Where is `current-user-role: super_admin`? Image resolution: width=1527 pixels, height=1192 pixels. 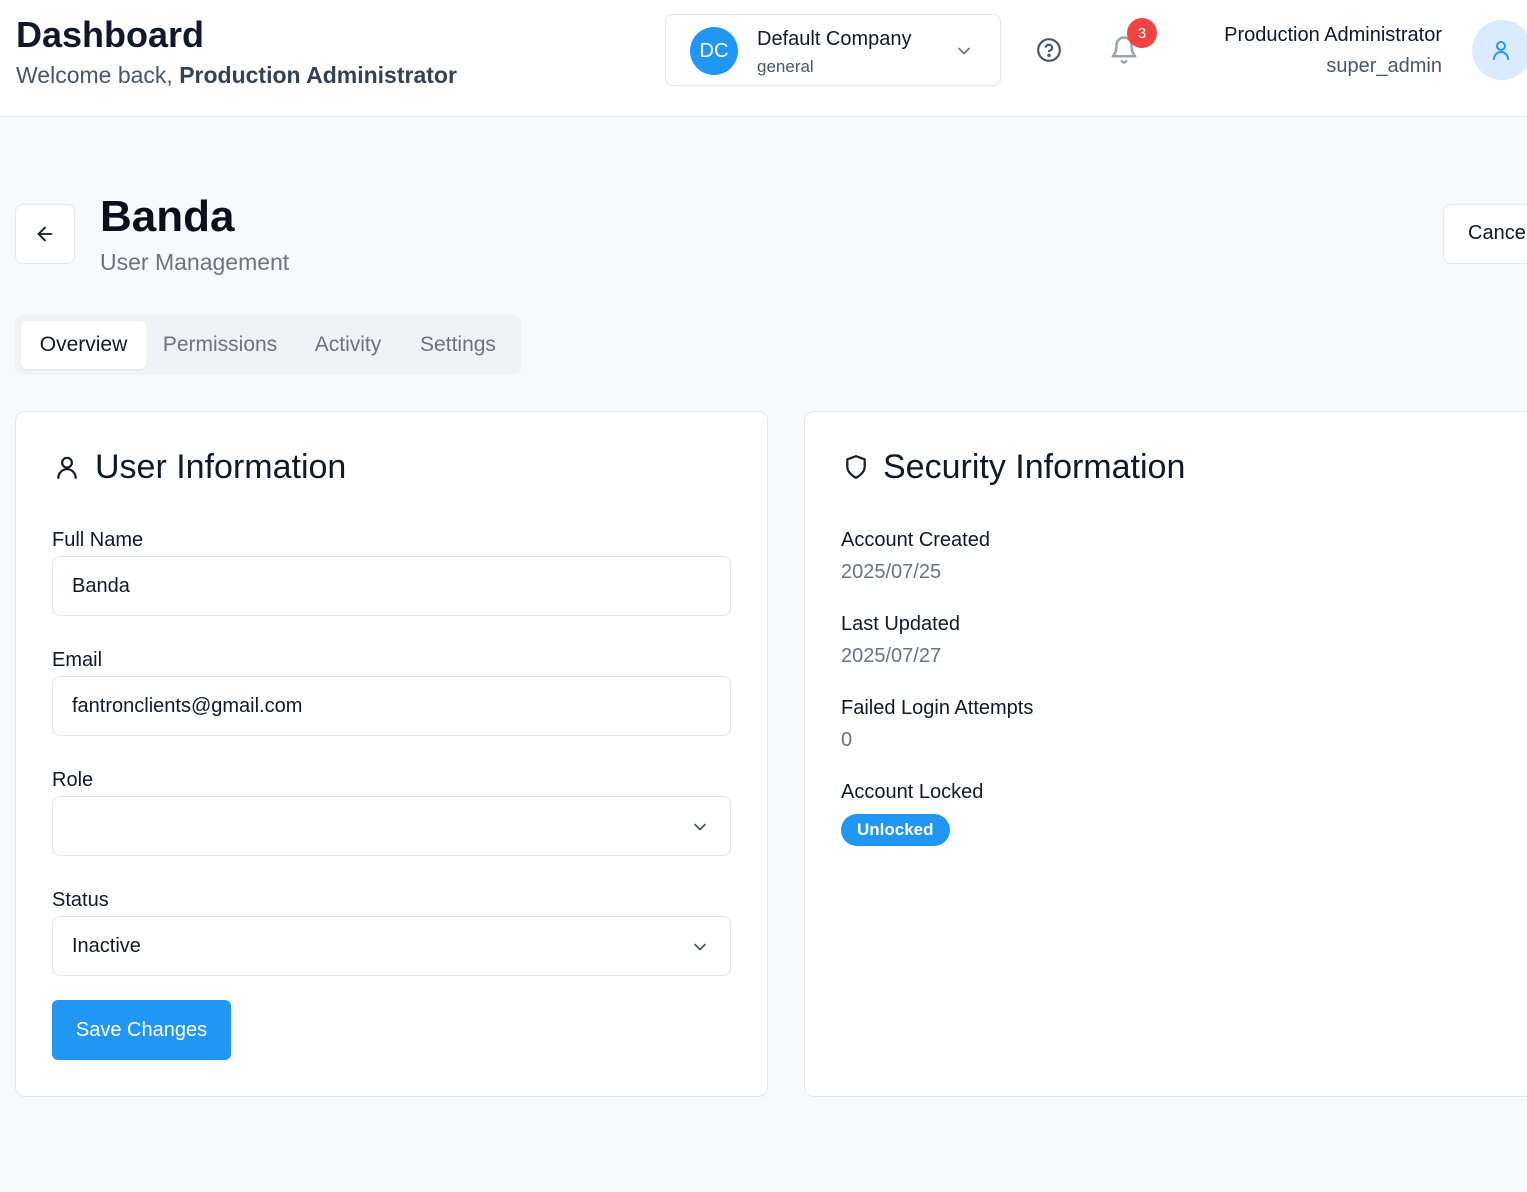
current-user-role: super_admin is located at coordinates (1384, 66).